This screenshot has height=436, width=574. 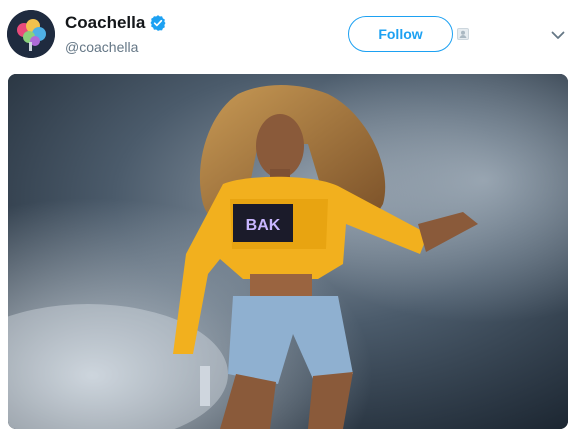 I want to click on chevron-down-icon, so click(x=558, y=35).